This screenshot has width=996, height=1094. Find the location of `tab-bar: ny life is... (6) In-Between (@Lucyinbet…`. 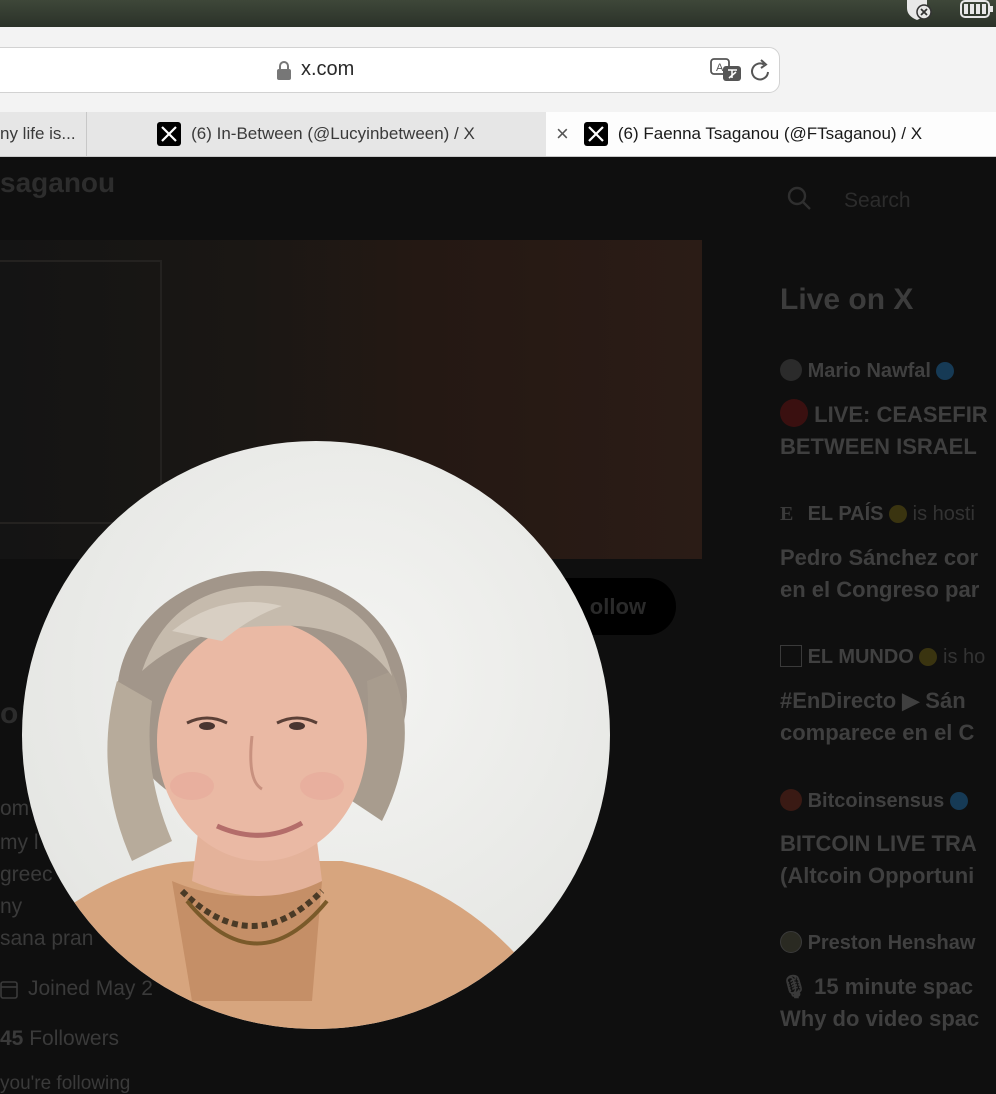

tab-bar: ny life is... (6) In-Between (@Lucyinbet… is located at coordinates (498, 134).